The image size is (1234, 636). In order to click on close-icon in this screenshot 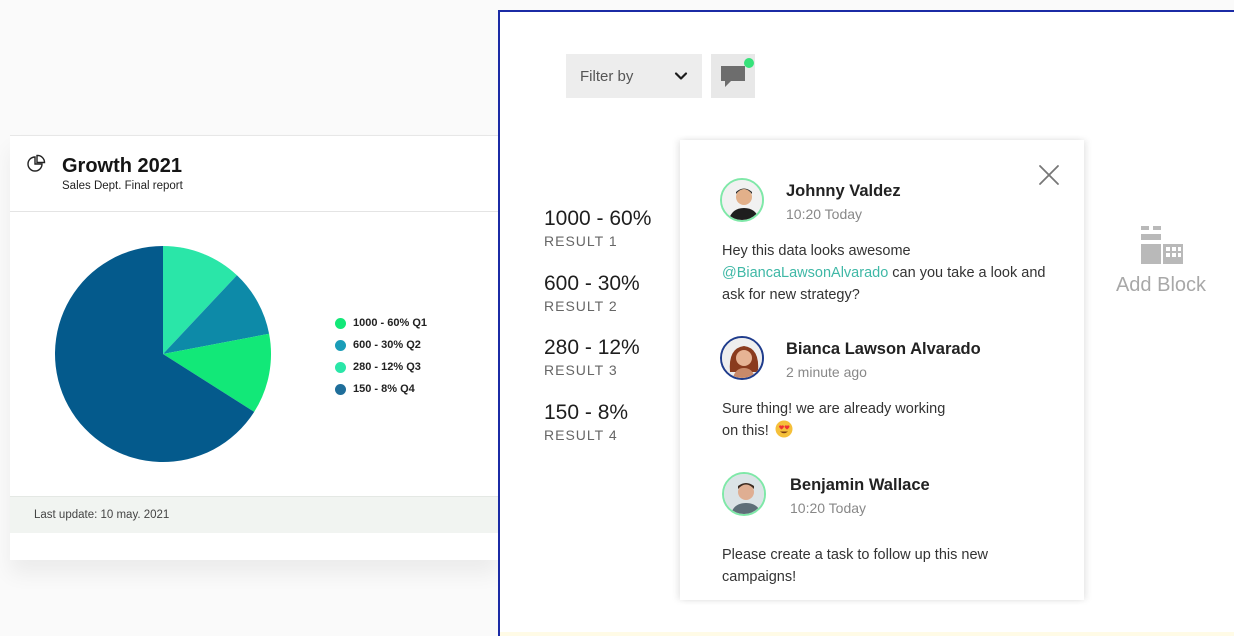, I will do `click(1049, 175)`.